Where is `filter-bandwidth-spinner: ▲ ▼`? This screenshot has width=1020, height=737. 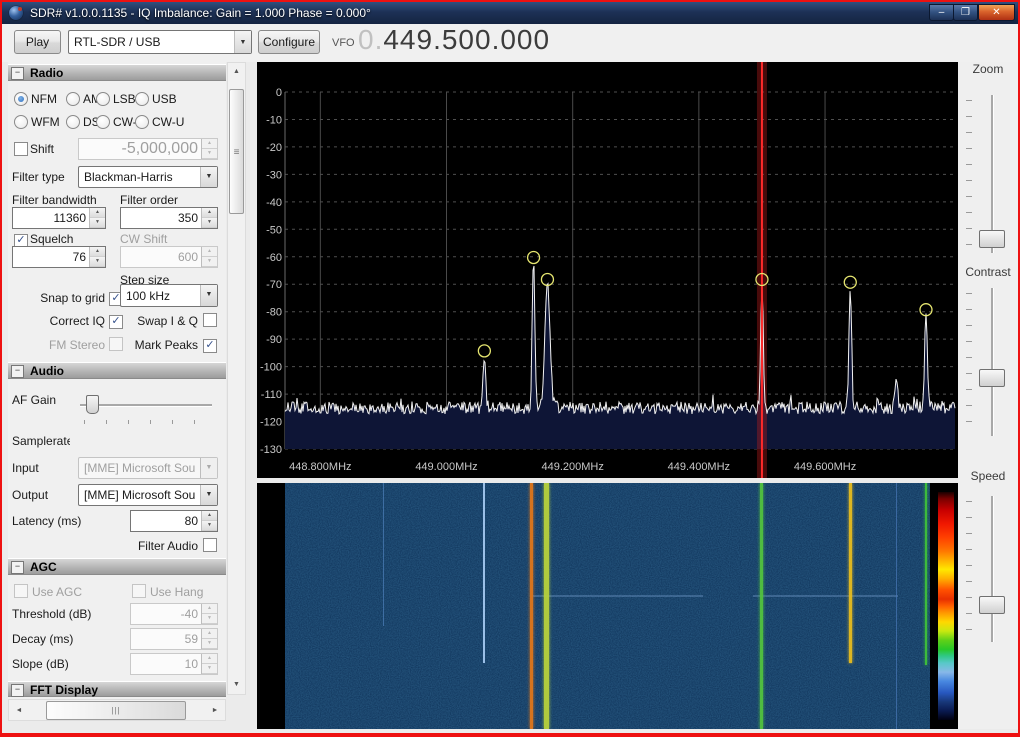 filter-bandwidth-spinner: ▲ ▼ is located at coordinates (97, 218).